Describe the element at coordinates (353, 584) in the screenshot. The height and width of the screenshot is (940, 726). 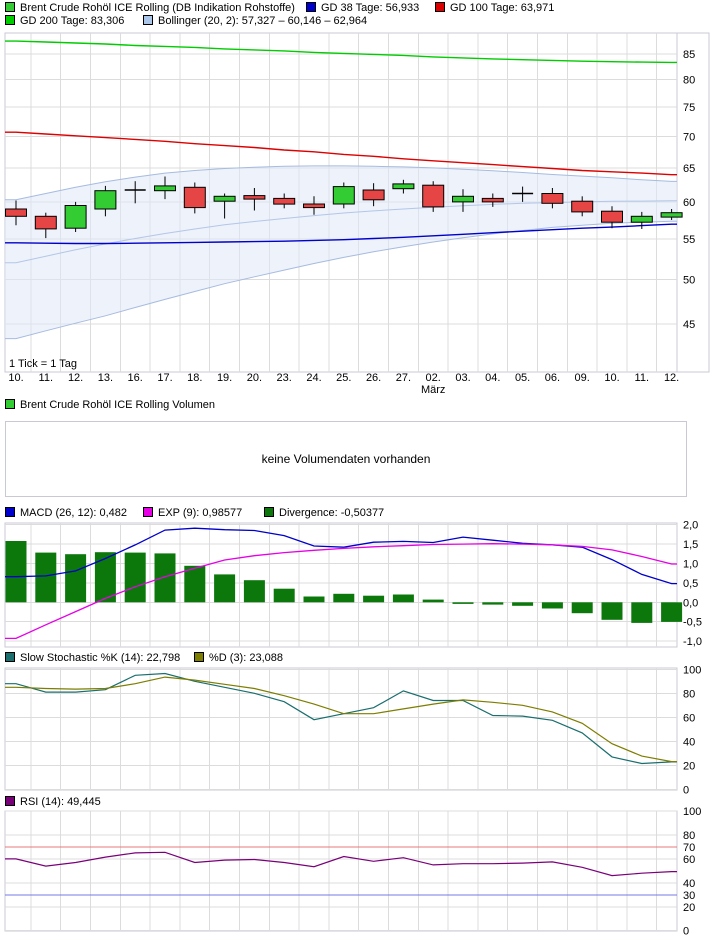
I see `macd-panel: 2,0 1,5 1,0 0,5 0,0 -0,5 -1,0` at that location.